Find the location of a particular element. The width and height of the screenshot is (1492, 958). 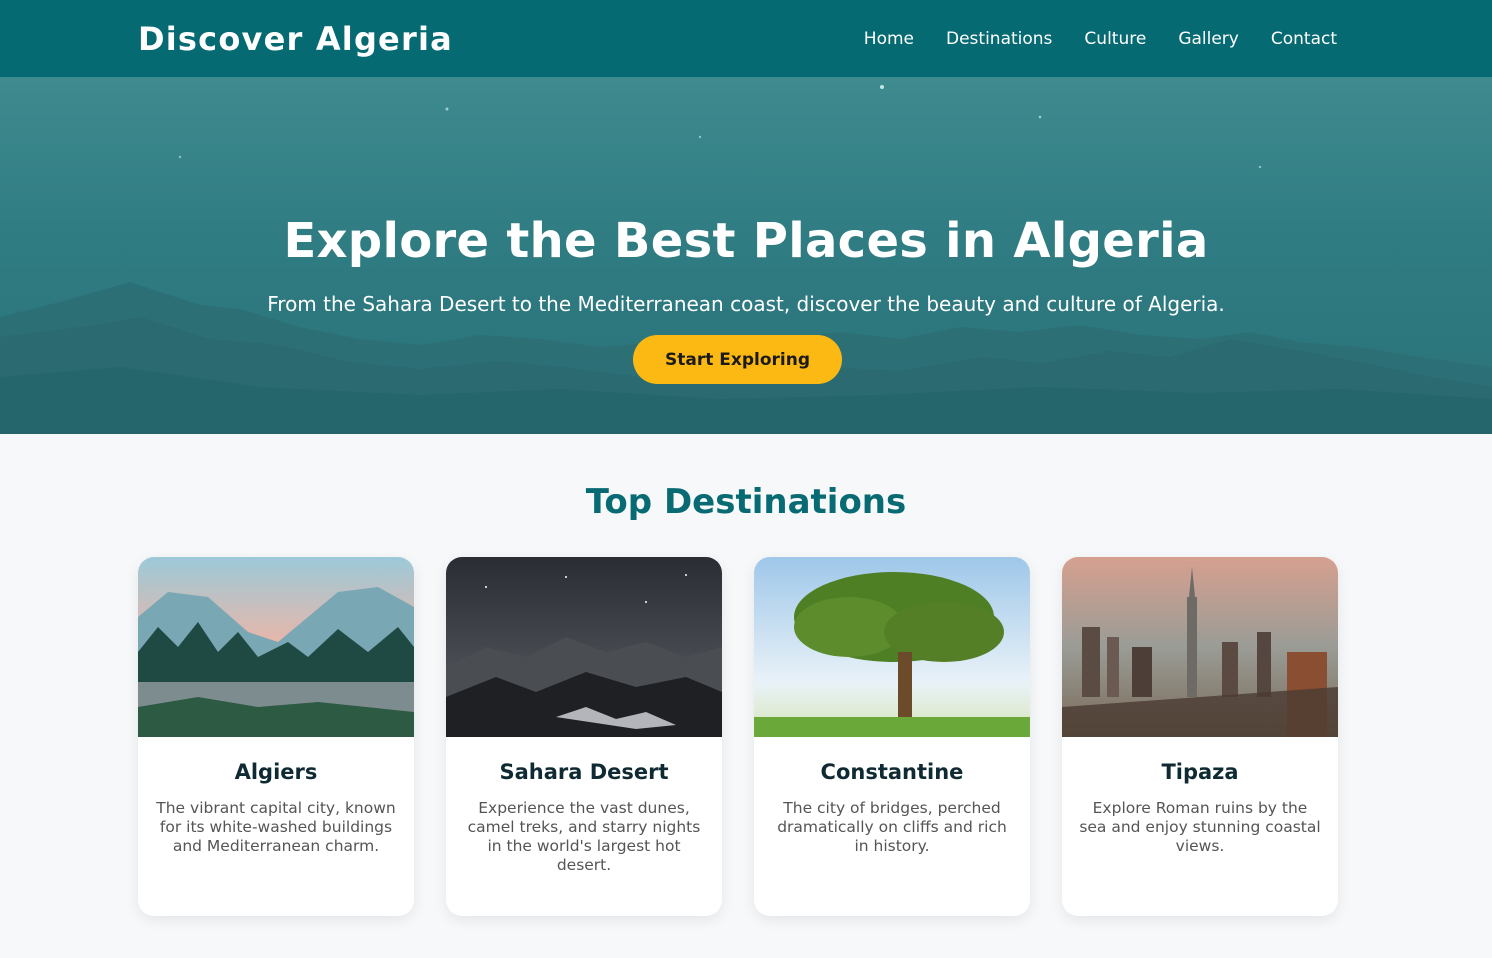

card-title: Algiers is located at coordinates (276, 772).